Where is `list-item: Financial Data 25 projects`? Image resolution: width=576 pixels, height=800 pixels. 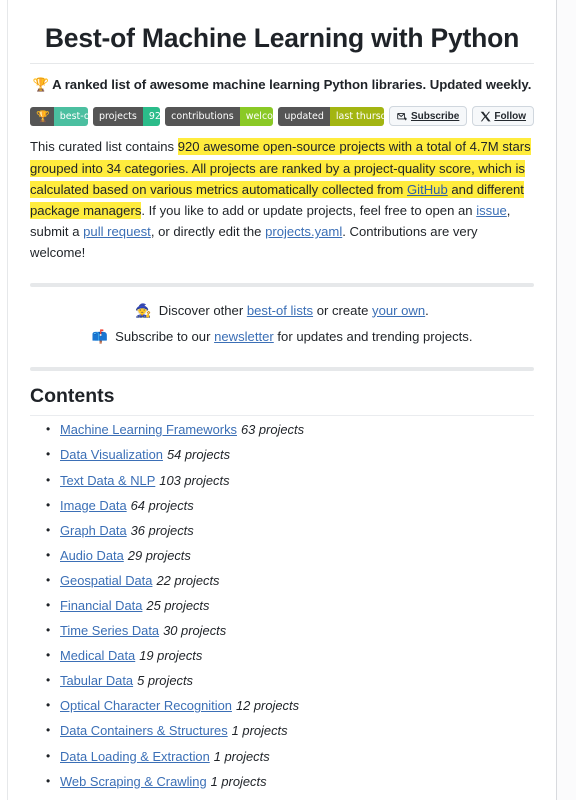
list-item: Financial Data 25 projects is located at coordinates (290, 611).